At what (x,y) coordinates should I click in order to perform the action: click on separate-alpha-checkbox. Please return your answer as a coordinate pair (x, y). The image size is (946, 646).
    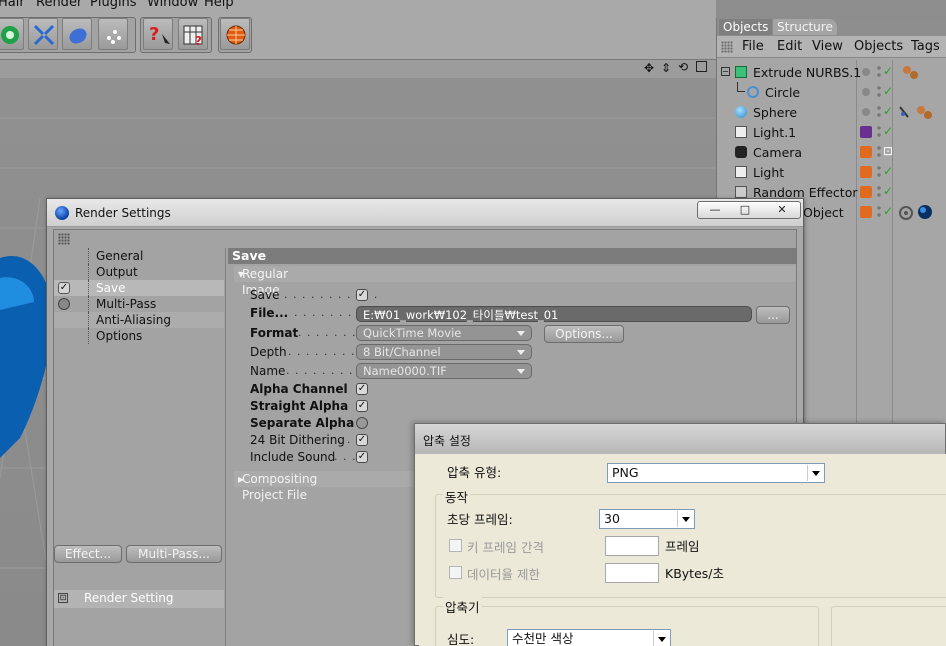
    Looking at the image, I should click on (362, 423).